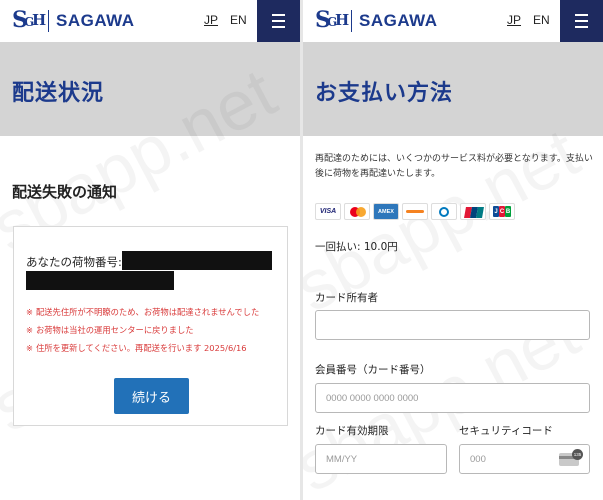  What do you see at coordinates (502, 211) in the screenshot?
I see `jcb-icon: J C B` at bounding box center [502, 211].